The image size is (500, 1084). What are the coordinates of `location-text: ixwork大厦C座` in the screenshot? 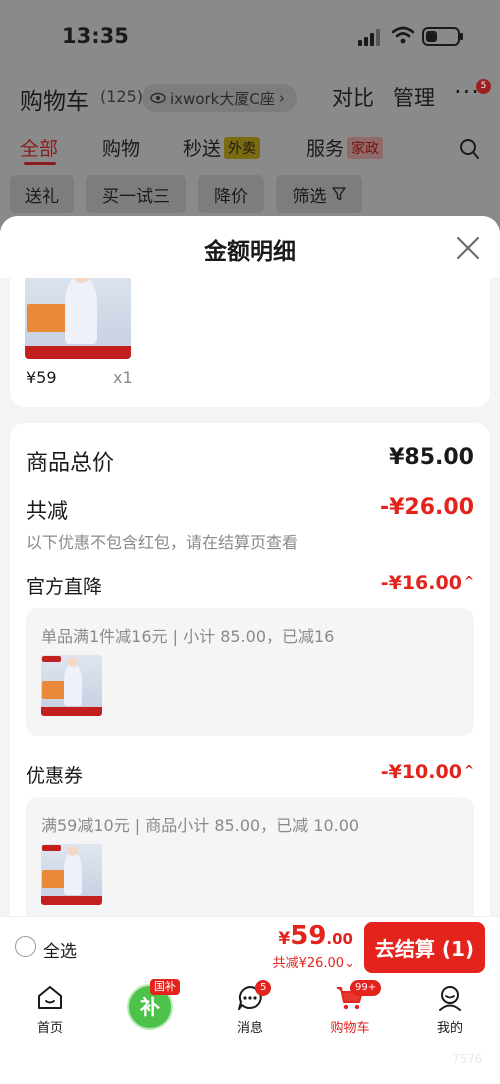 It's located at (222, 98).